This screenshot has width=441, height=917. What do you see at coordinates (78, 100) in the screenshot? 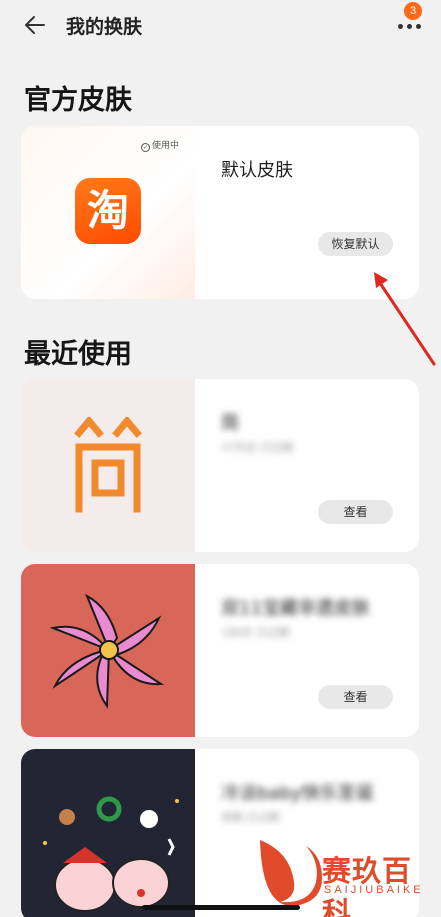
I see `section-title-official: 官方皮肤` at bounding box center [78, 100].